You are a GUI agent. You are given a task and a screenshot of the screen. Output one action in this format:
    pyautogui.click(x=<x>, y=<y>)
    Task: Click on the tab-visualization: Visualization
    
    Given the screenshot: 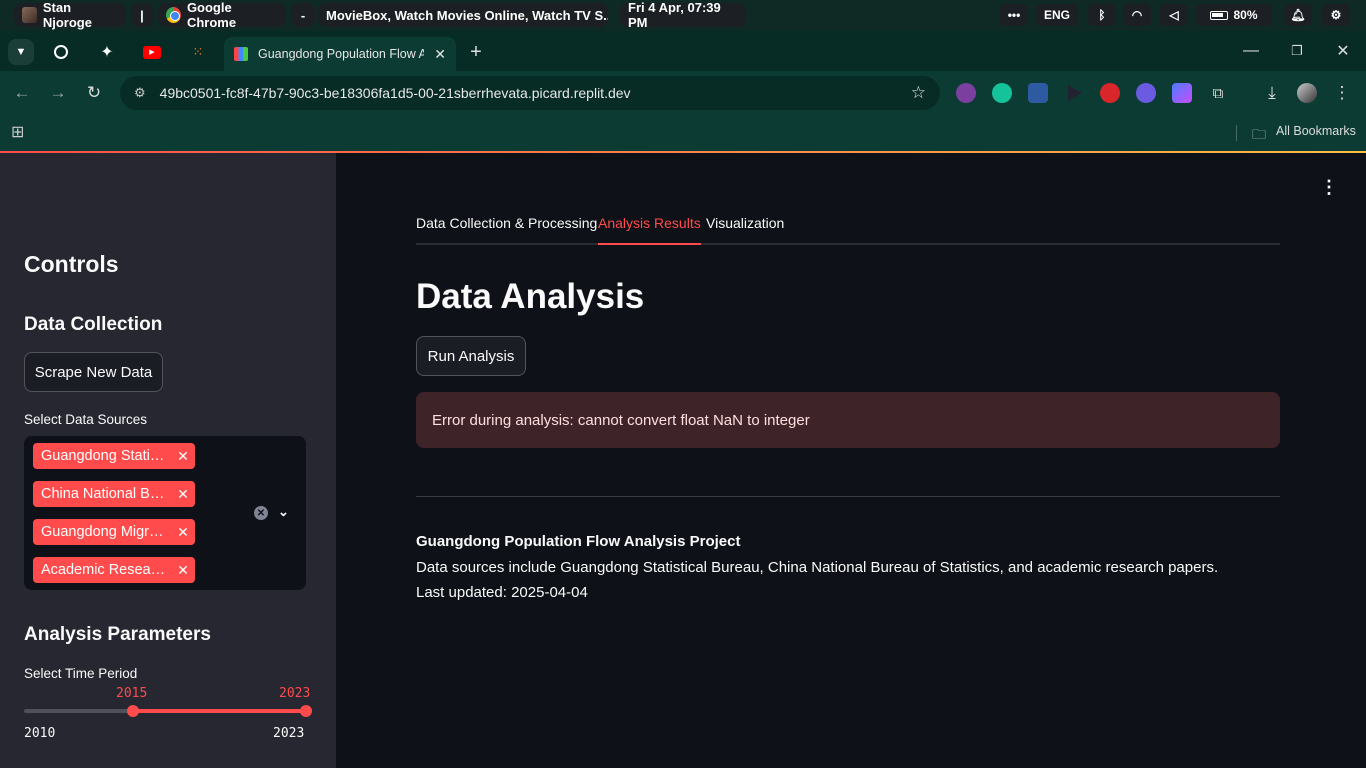 What is the action you would take?
    pyautogui.click(x=745, y=230)
    